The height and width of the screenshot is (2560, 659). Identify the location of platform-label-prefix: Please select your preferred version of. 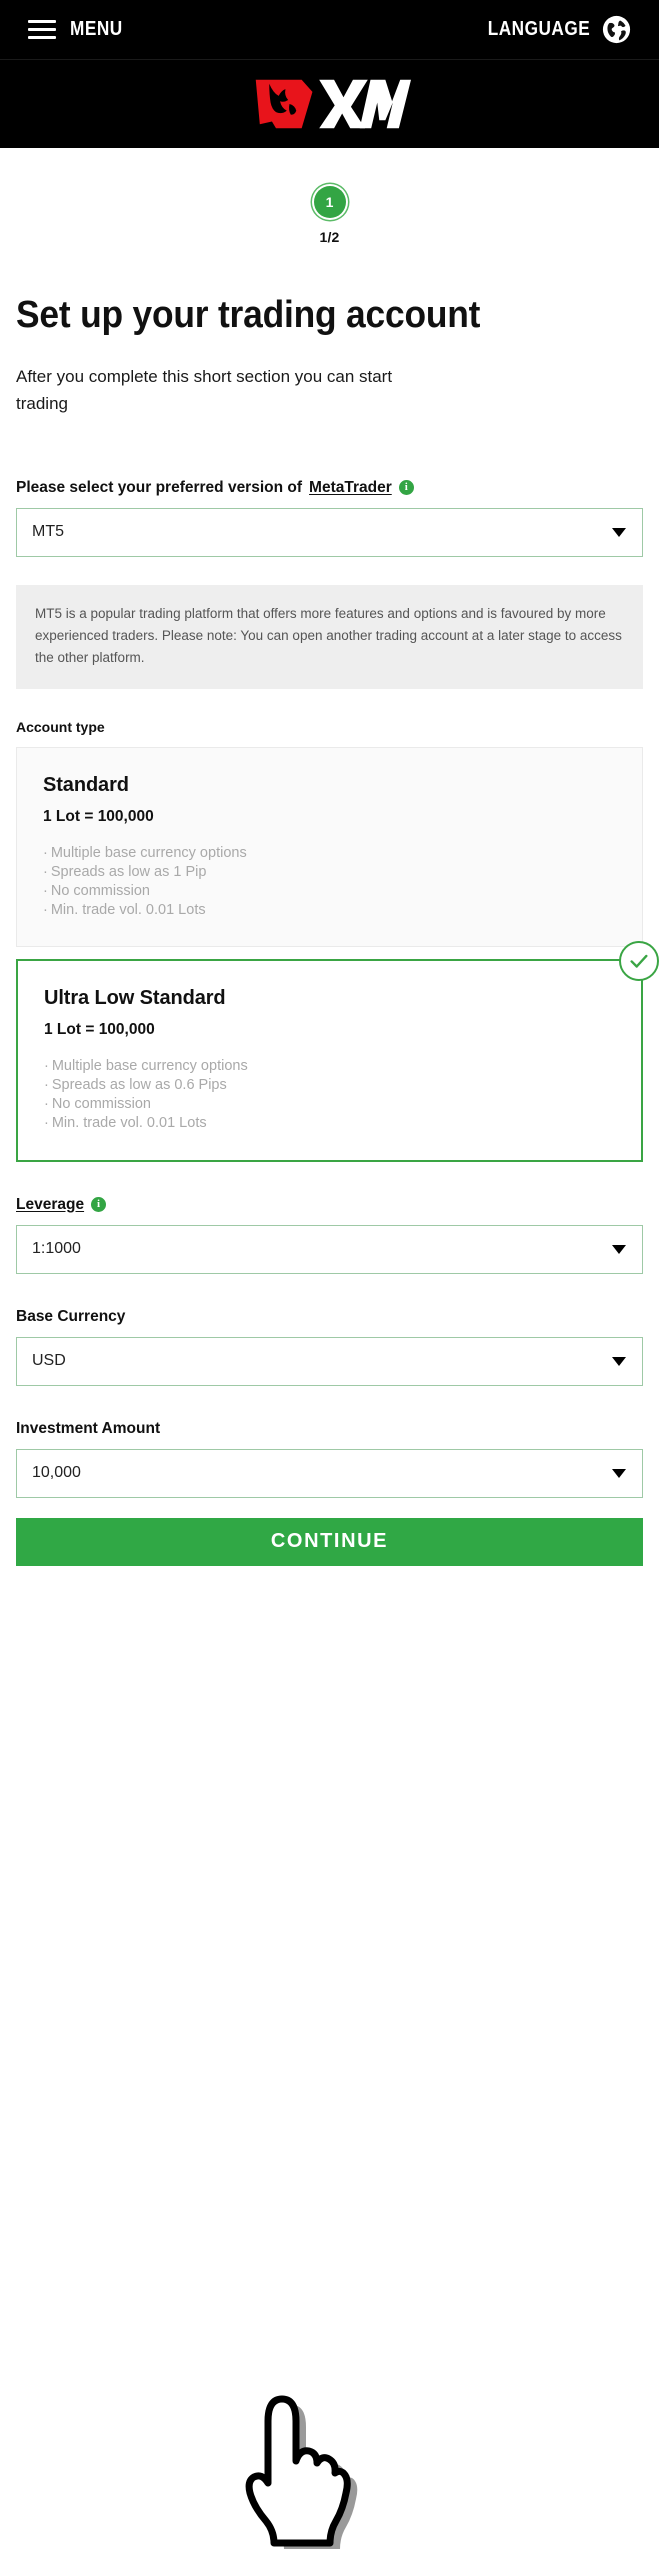
(159, 487).